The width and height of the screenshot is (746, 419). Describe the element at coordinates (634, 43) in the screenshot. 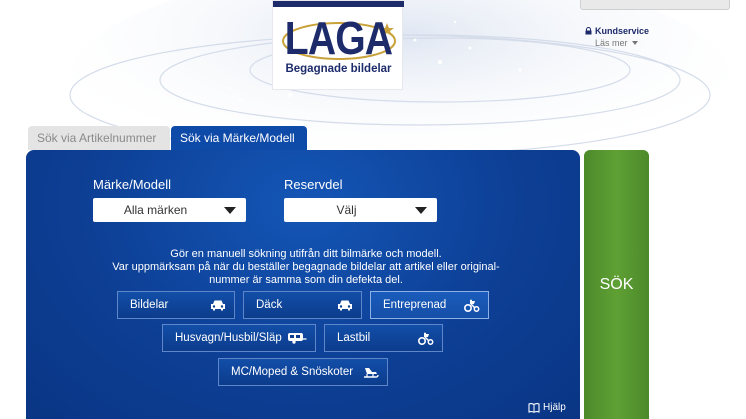

I see `caret-down-icon` at that location.